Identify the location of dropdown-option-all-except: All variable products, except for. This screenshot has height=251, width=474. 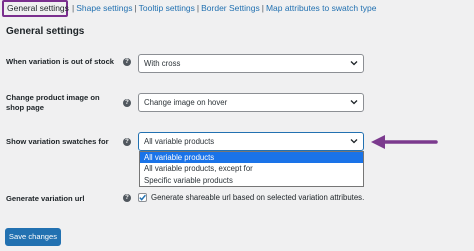
(251, 168).